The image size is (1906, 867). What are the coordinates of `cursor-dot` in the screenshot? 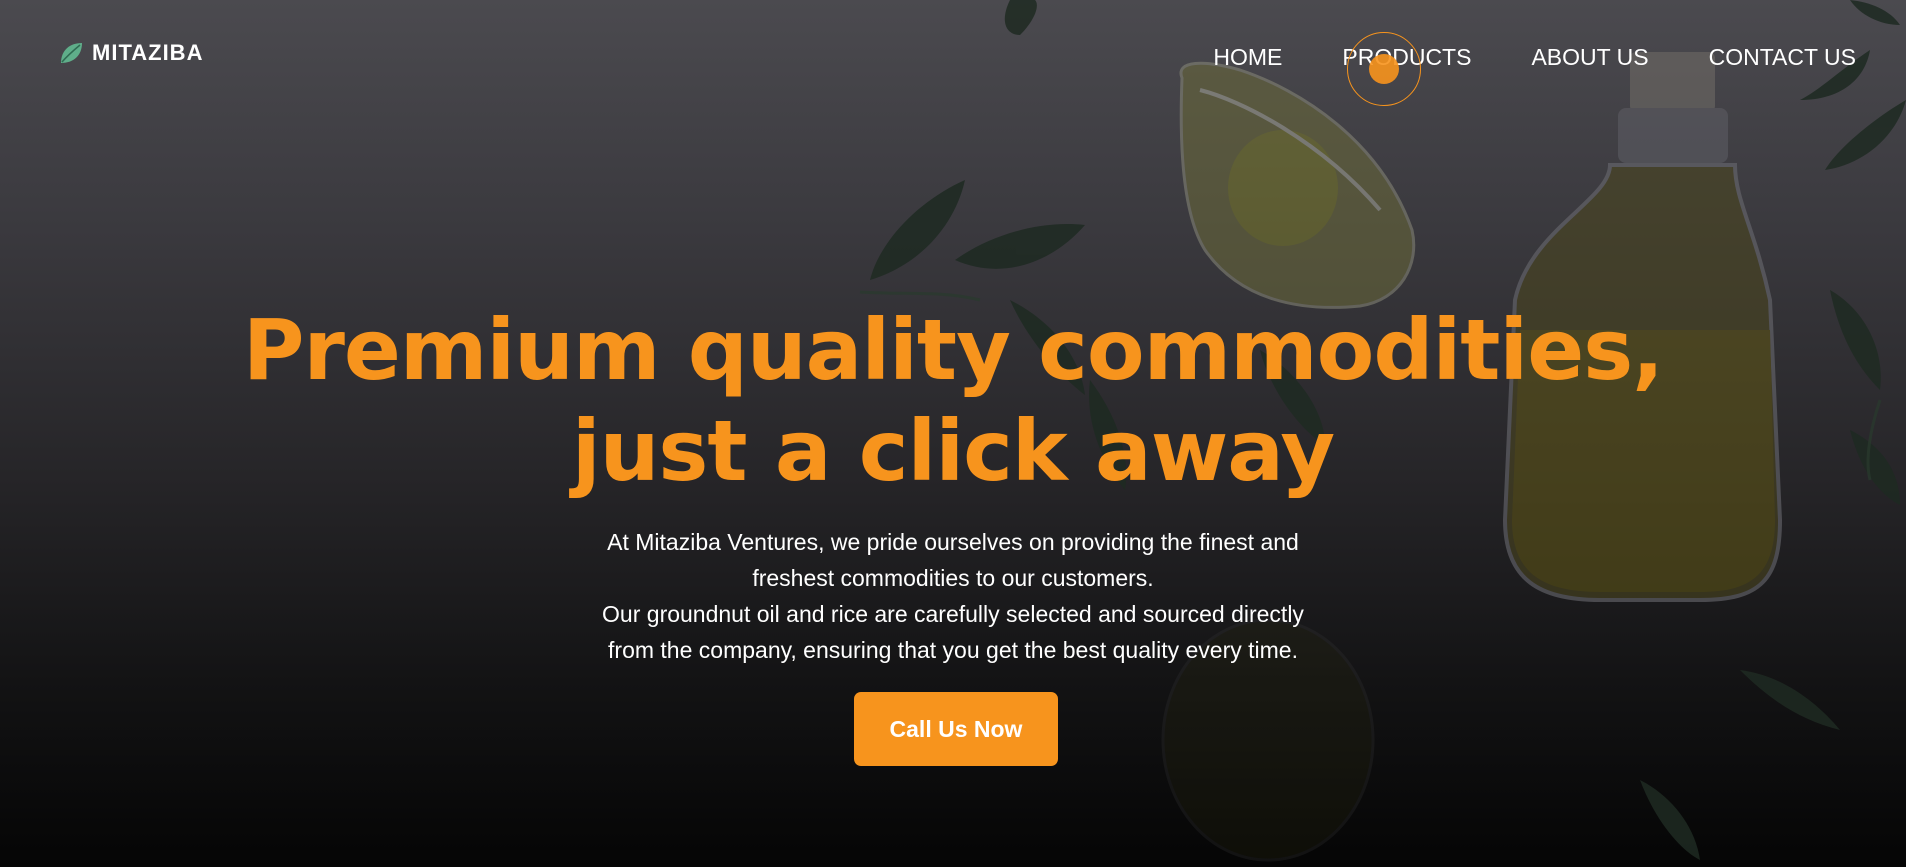 It's located at (1384, 69).